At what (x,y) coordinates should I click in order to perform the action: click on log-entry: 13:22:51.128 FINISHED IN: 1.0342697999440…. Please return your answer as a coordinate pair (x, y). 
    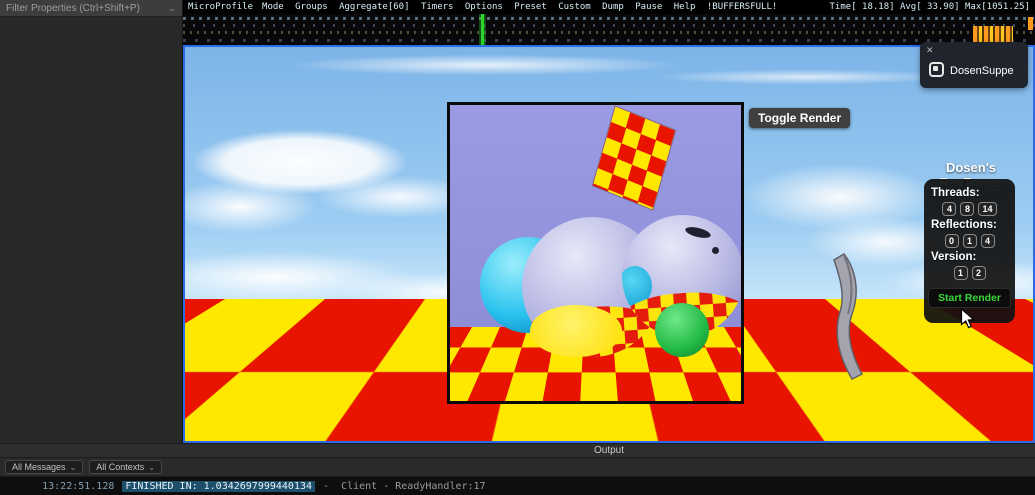
    Looking at the image, I should click on (246, 482).